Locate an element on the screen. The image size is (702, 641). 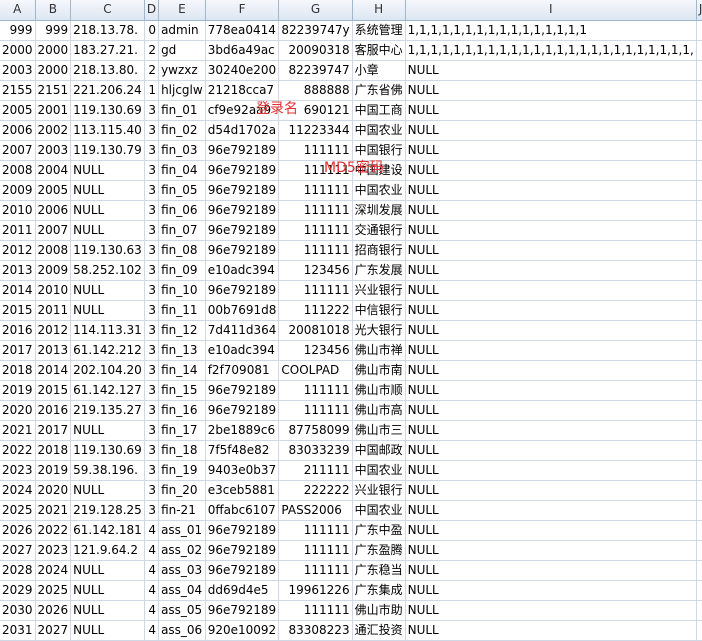
cell-h: 广东稳当 is located at coordinates (379, 570).